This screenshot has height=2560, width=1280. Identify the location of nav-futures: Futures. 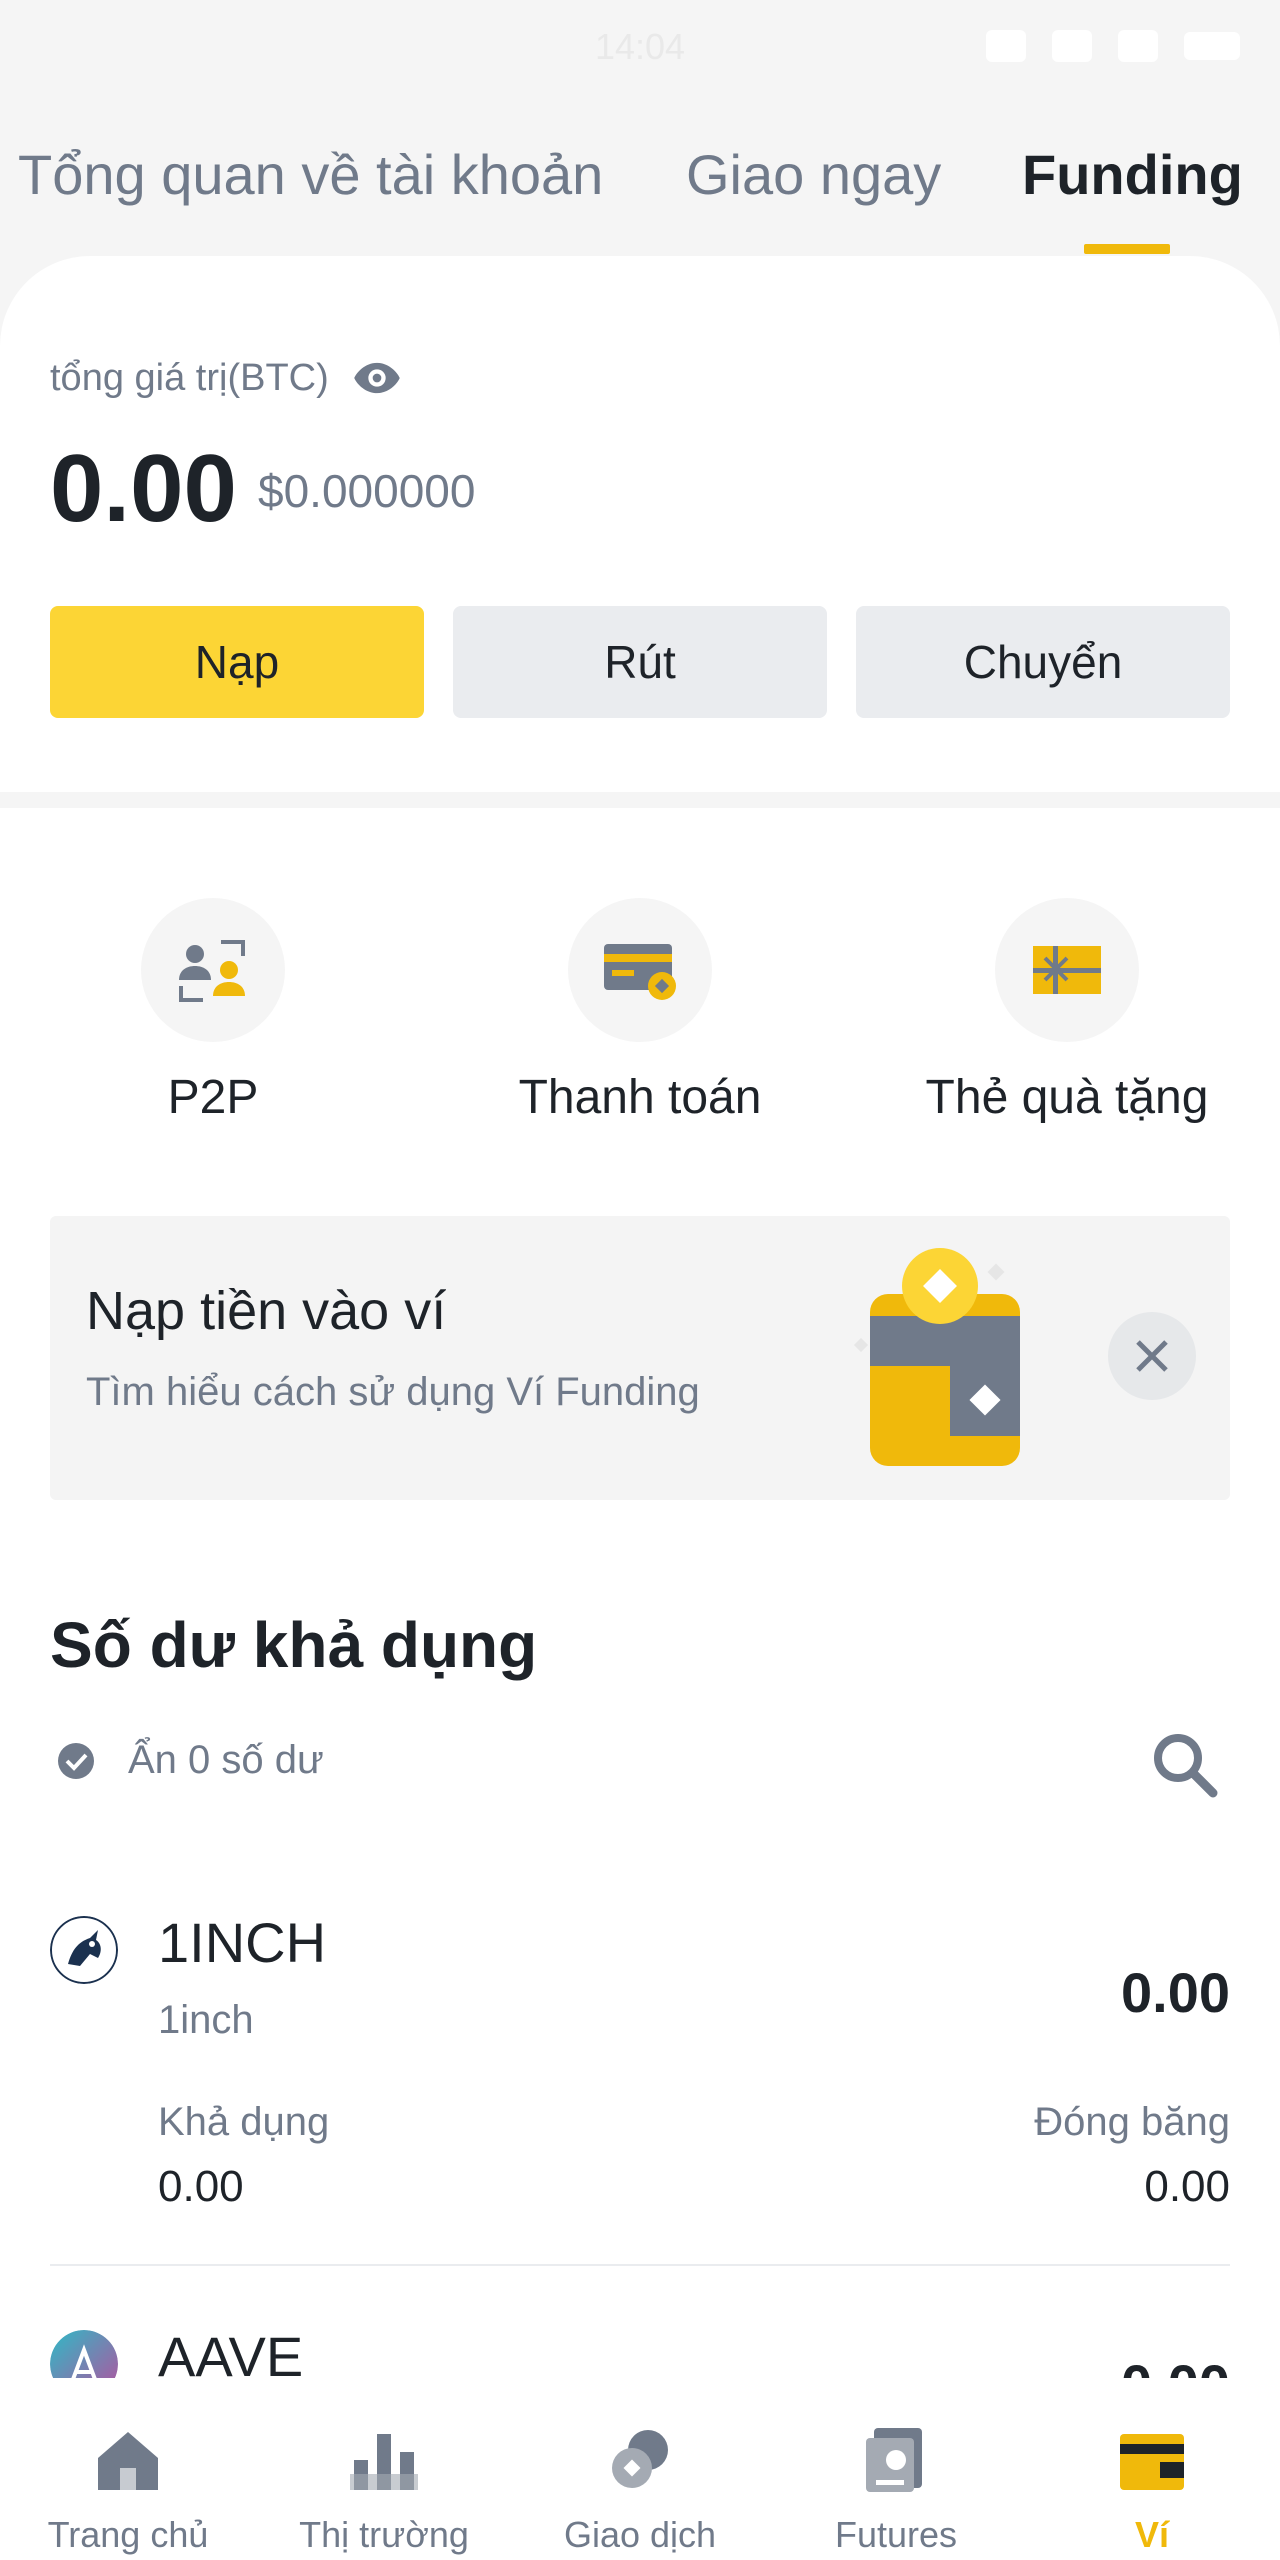
(896, 2469).